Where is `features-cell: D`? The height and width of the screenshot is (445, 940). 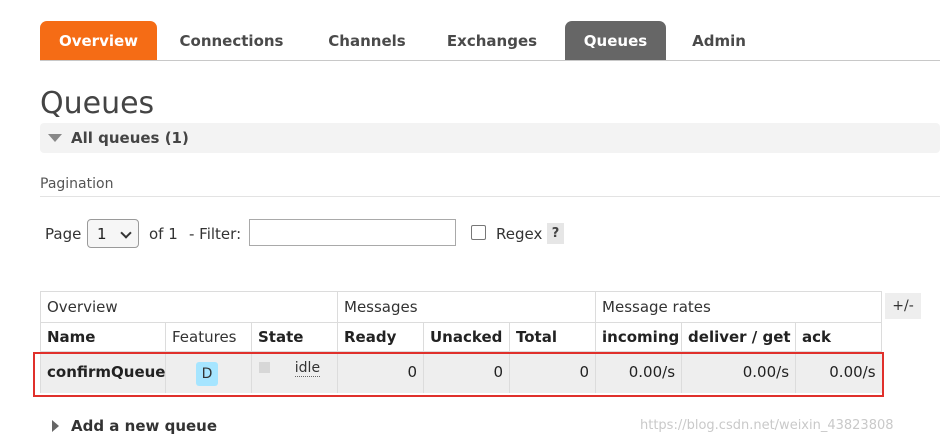 features-cell: D is located at coordinates (208, 372).